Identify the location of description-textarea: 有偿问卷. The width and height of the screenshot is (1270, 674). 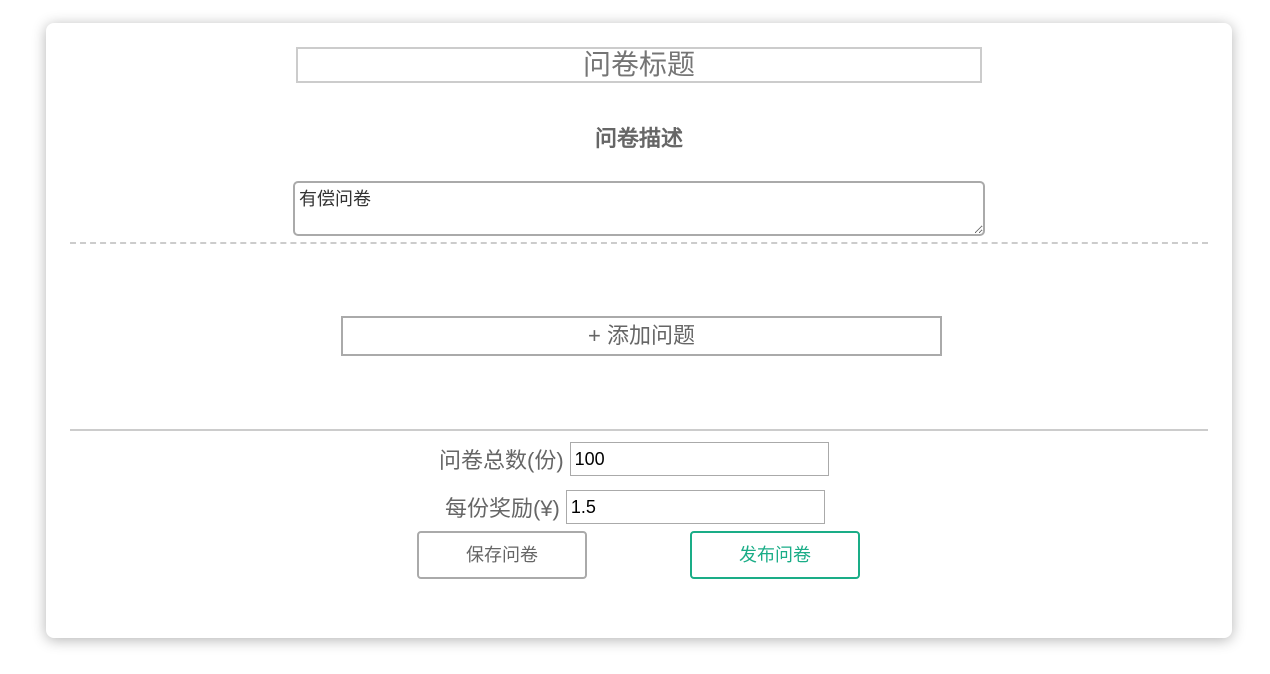
(639, 208).